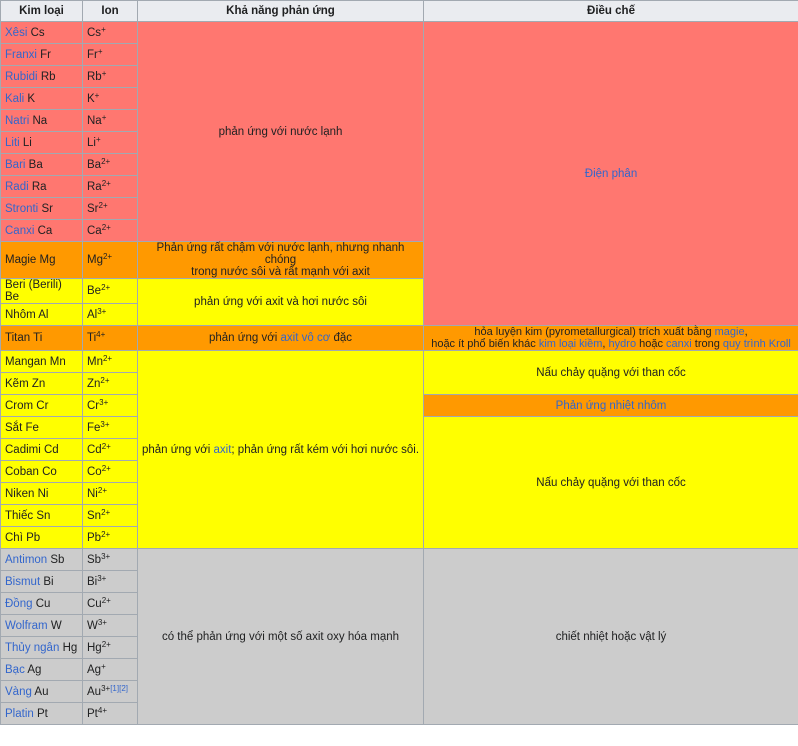  I want to click on metal-link: Rubidi, so click(21, 77).